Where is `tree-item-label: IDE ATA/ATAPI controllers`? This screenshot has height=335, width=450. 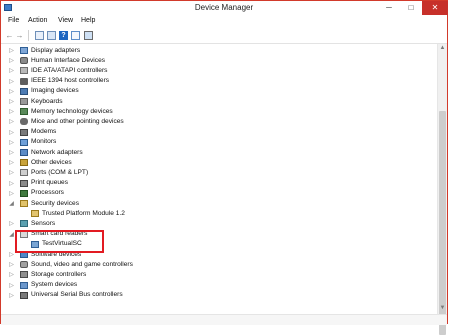 tree-item-label: IDE ATA/ATAPI controllers is located at coordinates (69, 70).